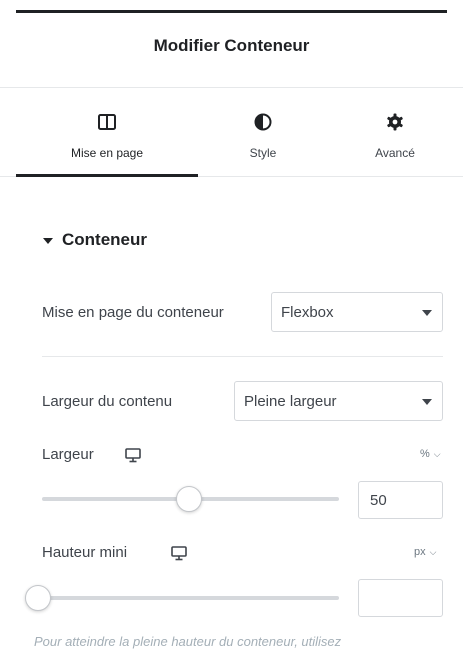 This screenshot has width=463, height=649. Describe the element at coordinates (395, 133) in the screenshot. I see `tab-advanced: Avancé` at that location.